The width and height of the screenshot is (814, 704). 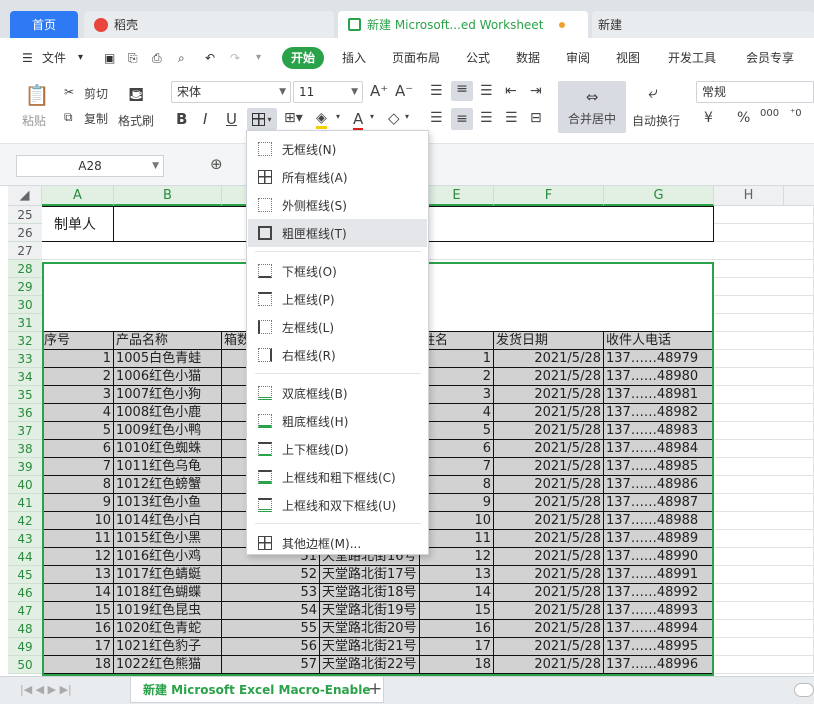 I want to click on row-header: 49, so click(x=25, y=647).